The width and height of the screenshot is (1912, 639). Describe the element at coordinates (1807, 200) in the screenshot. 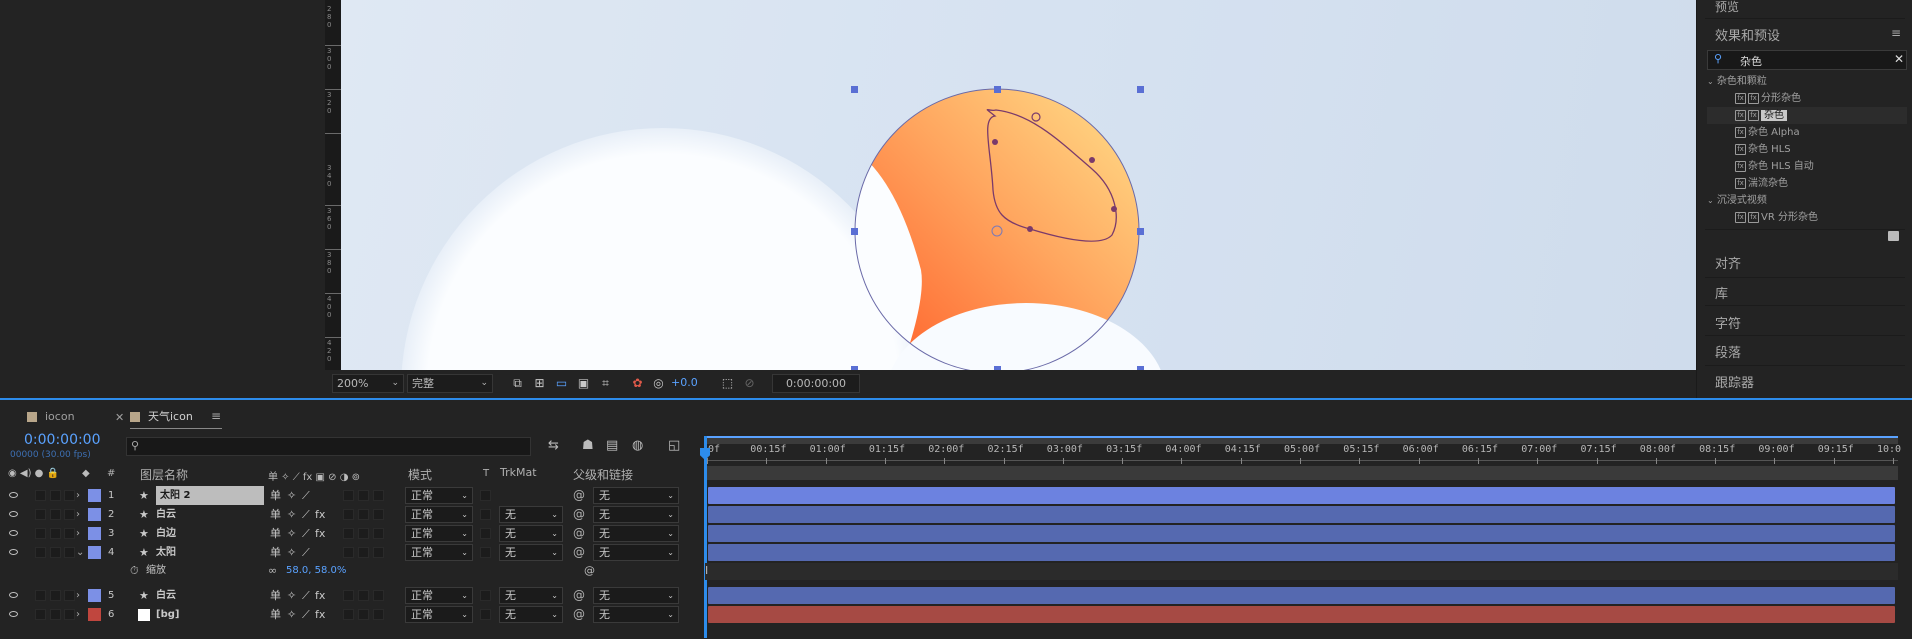

I see `tree-category: ⌄ 沉浸式视频` at that location.